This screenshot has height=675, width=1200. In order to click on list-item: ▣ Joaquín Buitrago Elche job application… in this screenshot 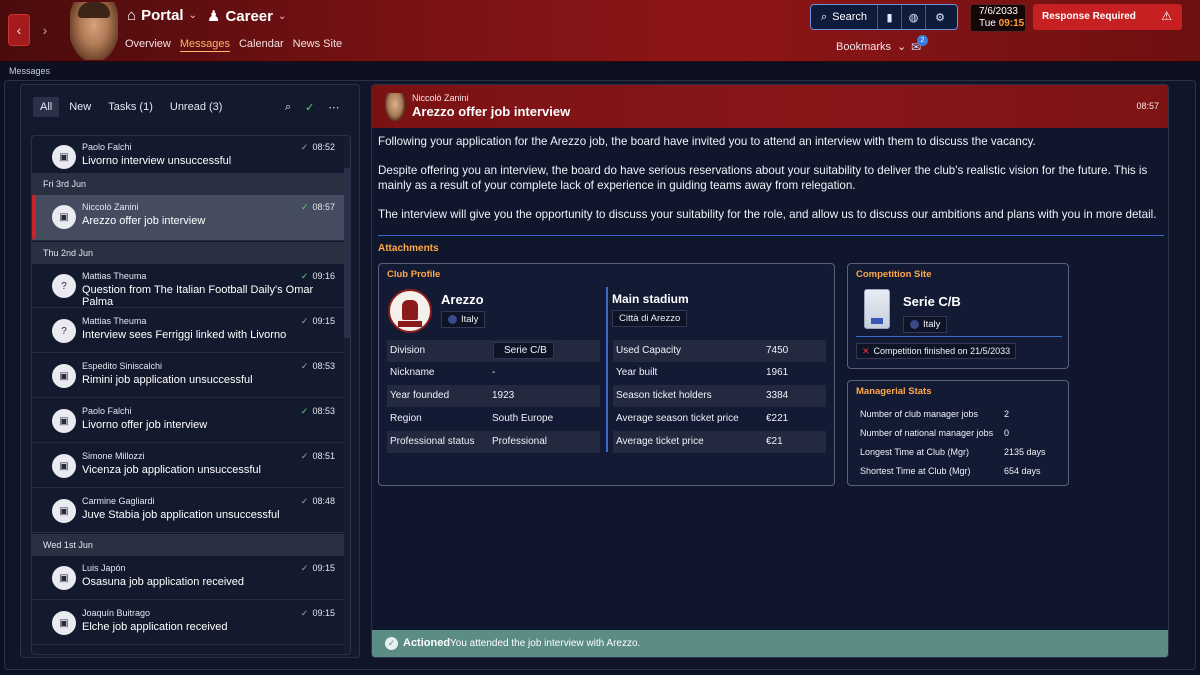, I will do `click(188, 623)`.